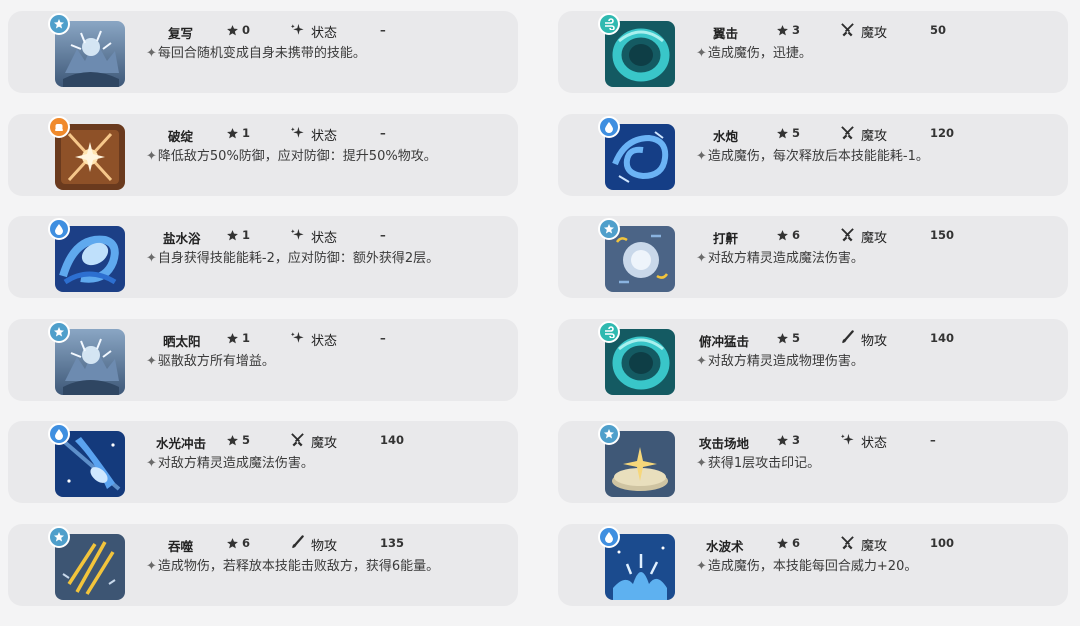 This screenshot has height=626, width=1080. I want to click on skill-card: 打鼾 6 魔攻 150 ✦对敌方精灵造成魔法伤害。, so click(813, 257).